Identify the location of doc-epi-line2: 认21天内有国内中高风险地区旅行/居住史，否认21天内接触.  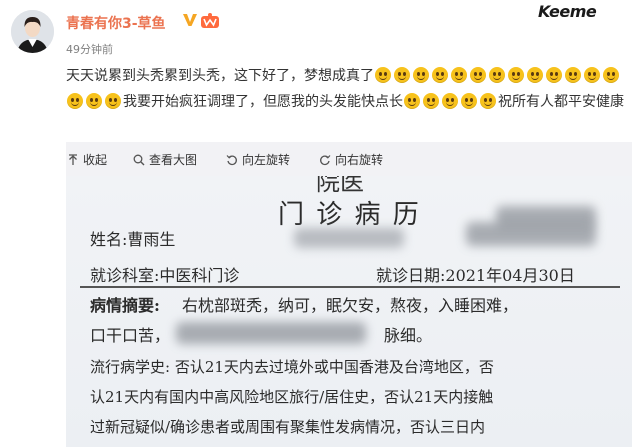
(292, 397).